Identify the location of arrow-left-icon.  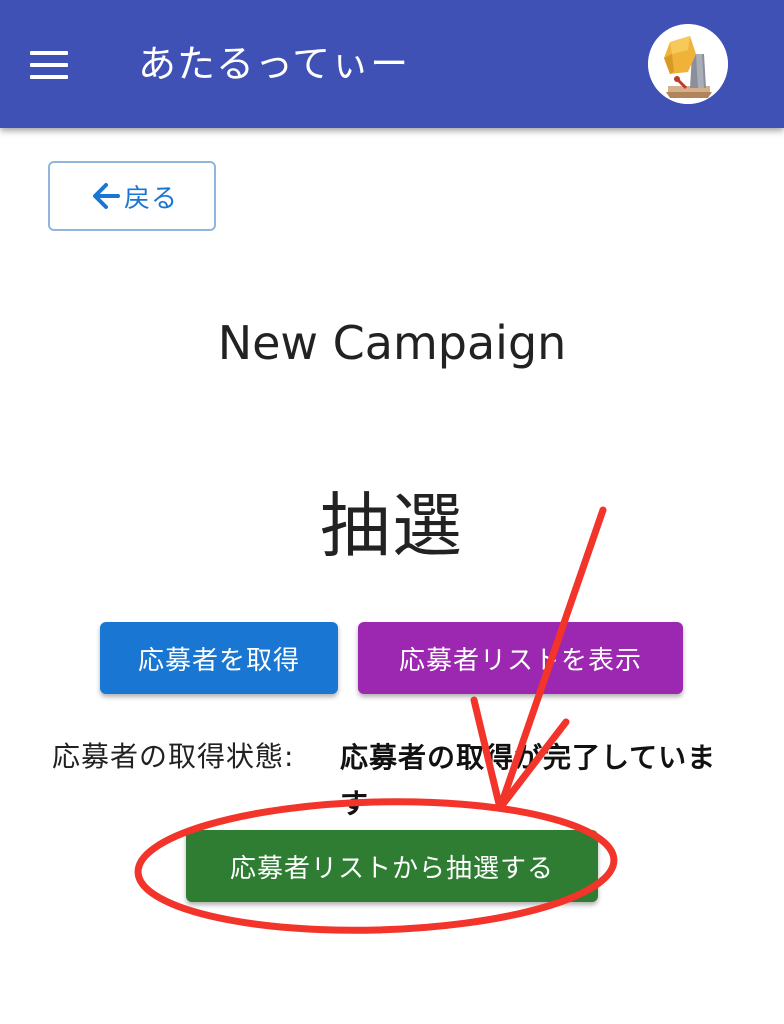
(106, 196).